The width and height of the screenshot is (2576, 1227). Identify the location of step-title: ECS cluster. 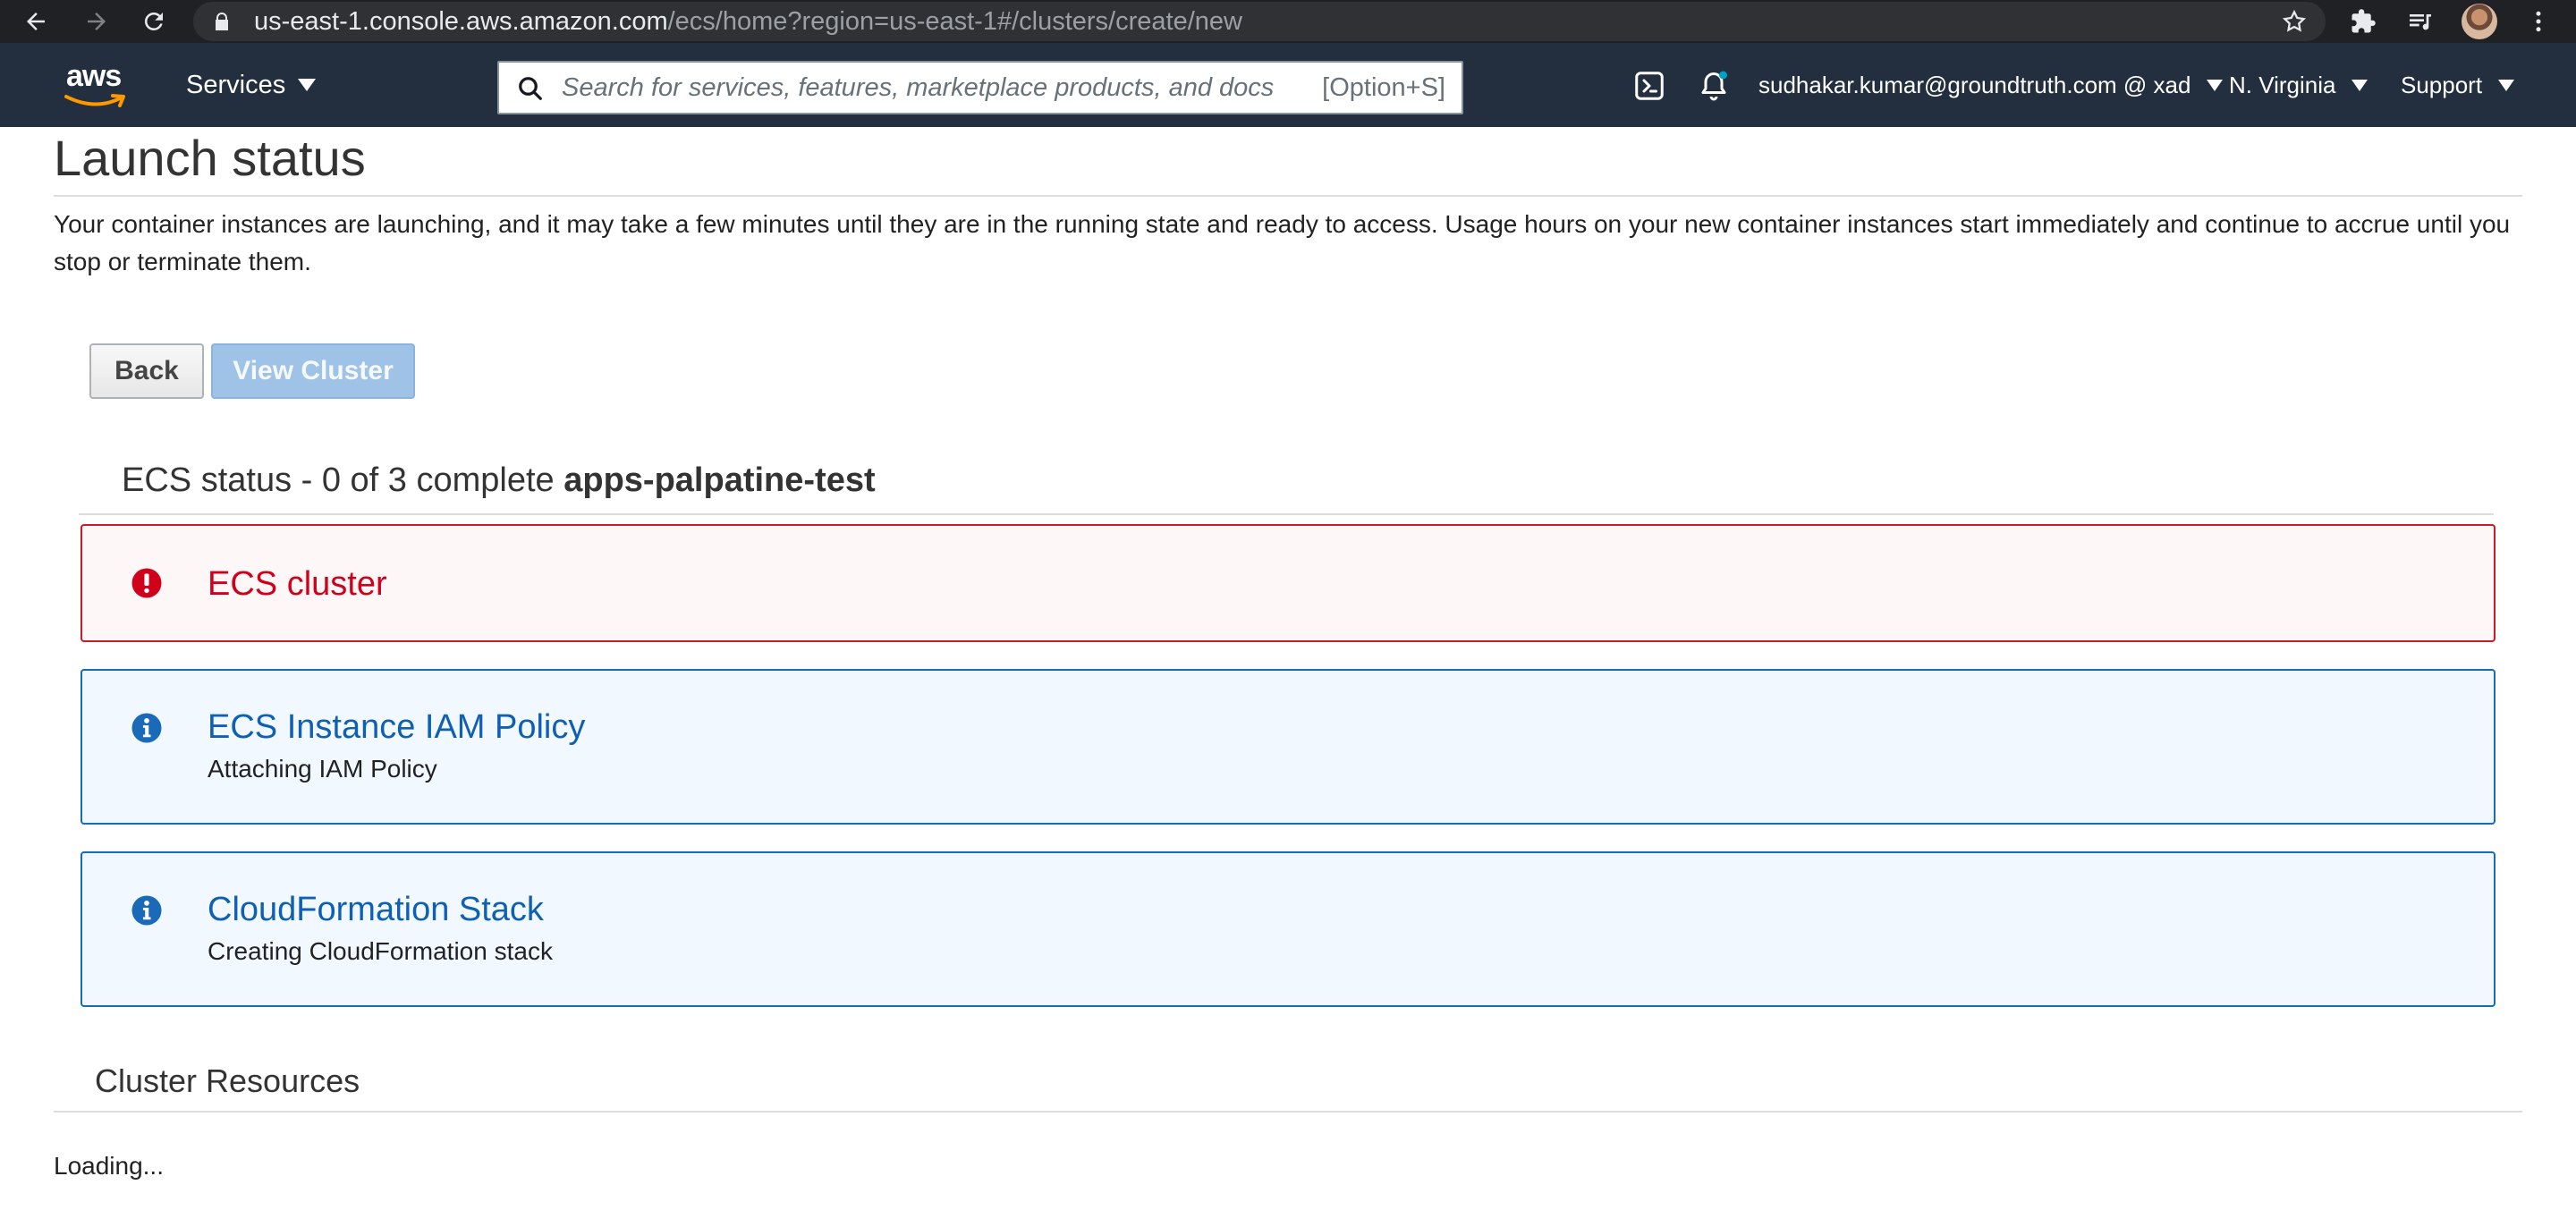
(297, 584).